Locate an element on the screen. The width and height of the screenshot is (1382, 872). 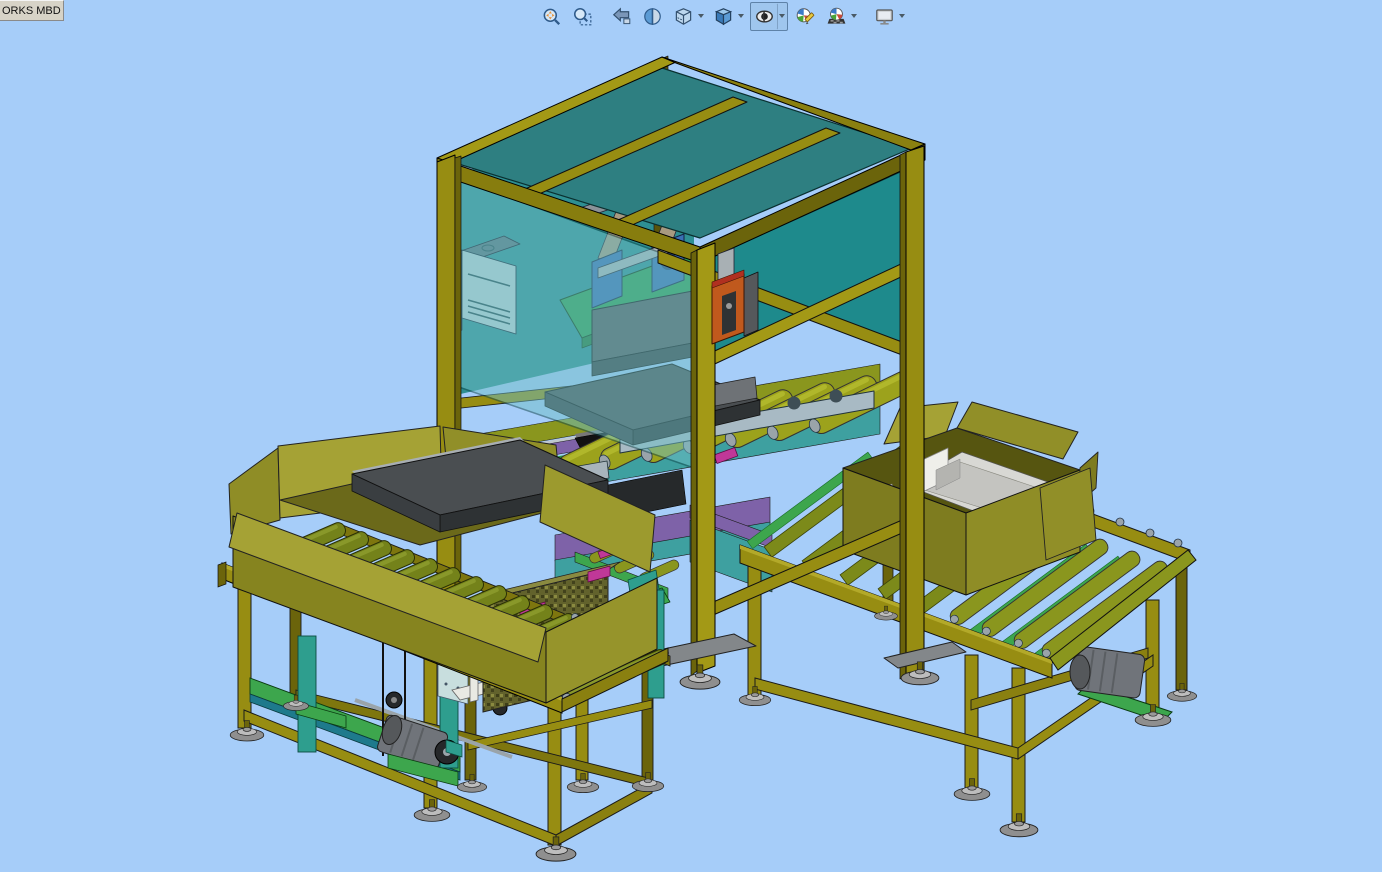
appearance-ball-pencil-icon is located at coordinates (805, 15).